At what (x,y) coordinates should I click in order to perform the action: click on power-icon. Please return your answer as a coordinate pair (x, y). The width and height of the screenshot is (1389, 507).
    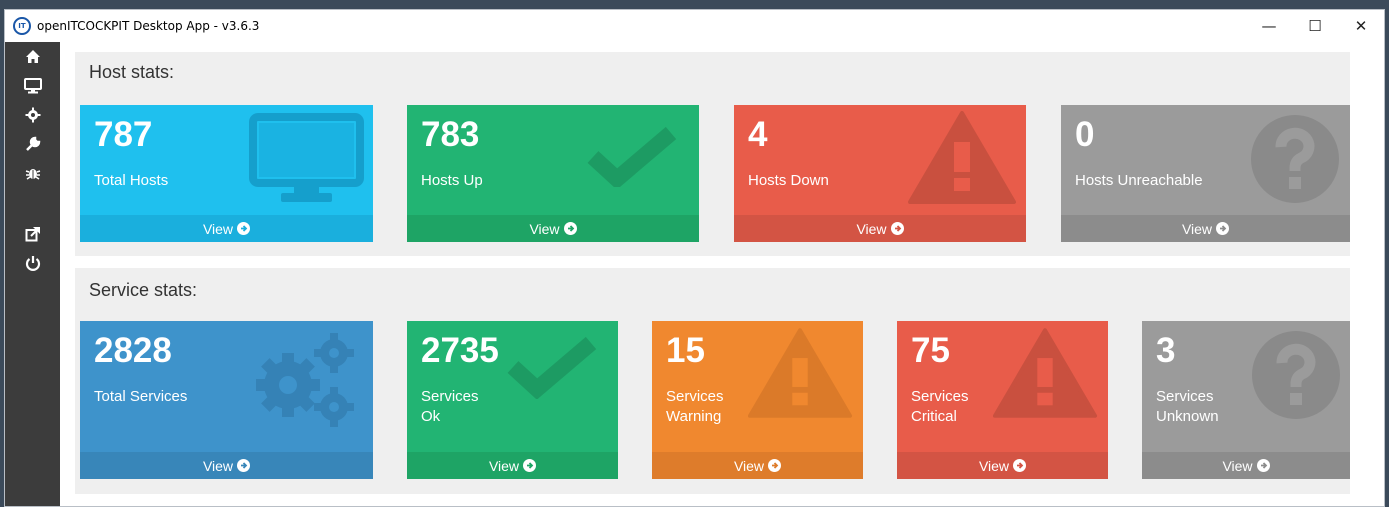
    Looking at the image, I should click on (32, 263).